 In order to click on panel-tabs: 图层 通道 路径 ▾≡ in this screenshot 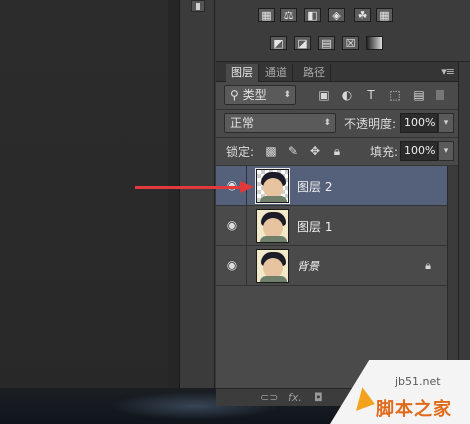, I will do `click(337, 72)`.